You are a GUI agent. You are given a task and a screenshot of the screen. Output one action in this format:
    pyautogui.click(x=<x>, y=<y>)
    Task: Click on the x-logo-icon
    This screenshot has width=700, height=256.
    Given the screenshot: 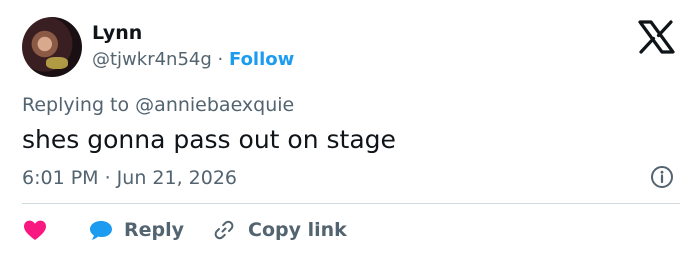 What is the action you would take?
    pyautogui.click(x=656, y=37)
    